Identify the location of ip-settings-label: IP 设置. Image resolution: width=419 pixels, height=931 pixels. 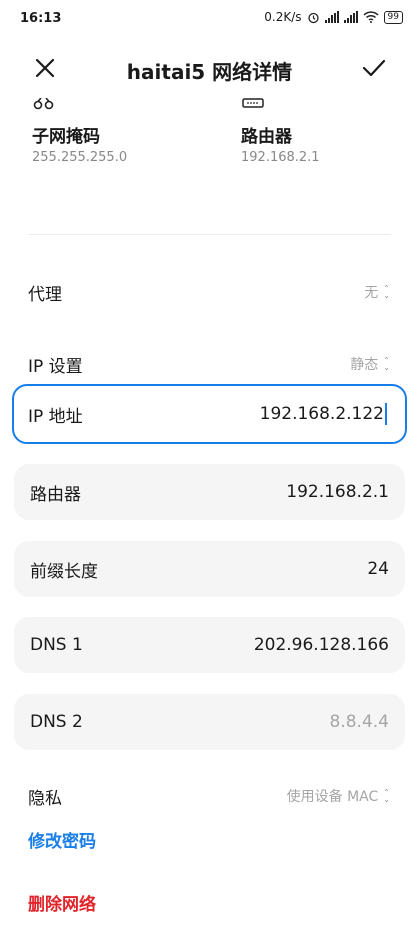
(55, 366).